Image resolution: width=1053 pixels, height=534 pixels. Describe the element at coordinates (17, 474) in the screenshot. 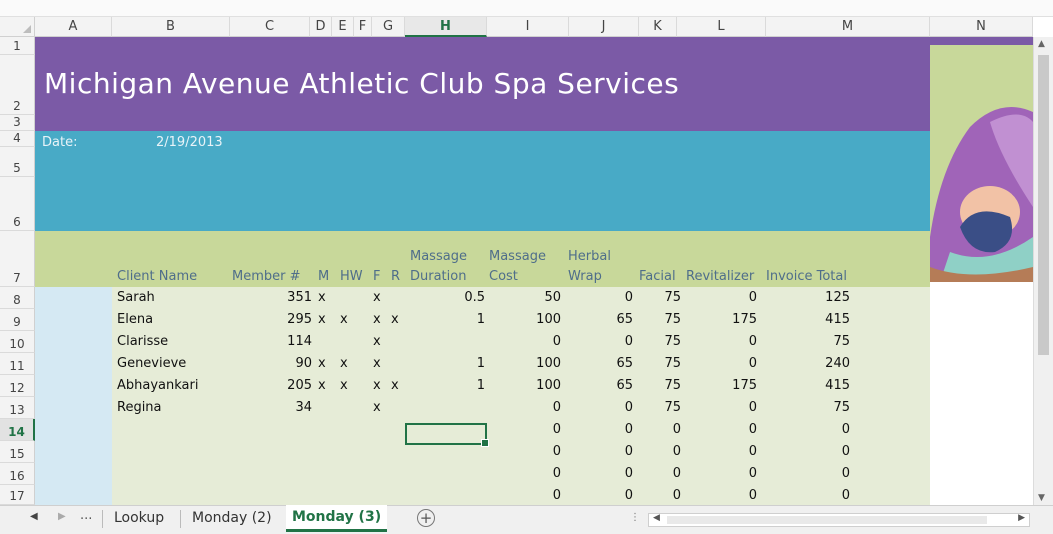

I see `row-header-16: 16` at that location.